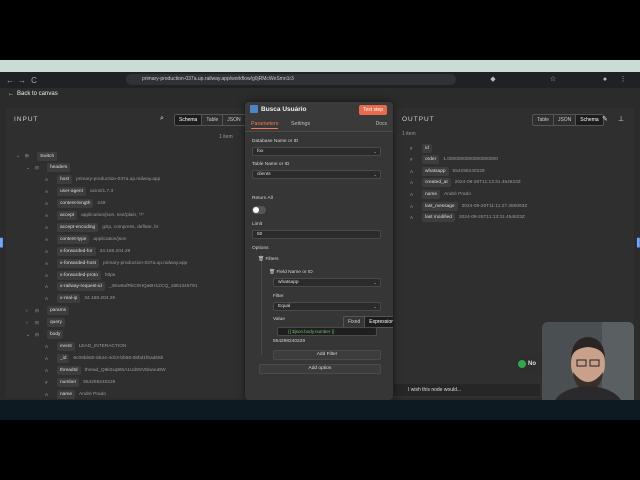 Image resolution: width=640 pixels, height=480 pixels. Describe the element at coordinates (621, 119) in the screenshot. I see `pin-icon: ⊥` at that location.